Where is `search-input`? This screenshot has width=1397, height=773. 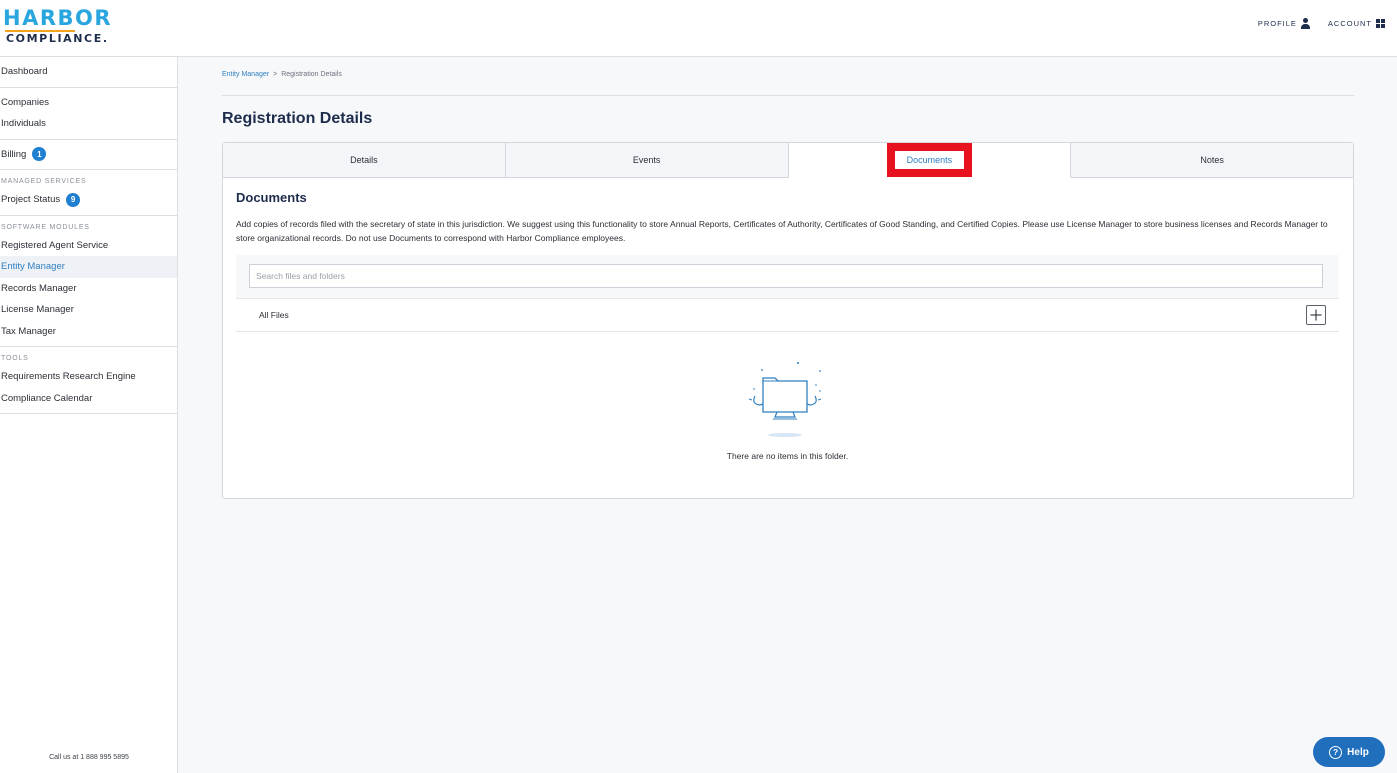 search-input is located at coordinates (786, 276).